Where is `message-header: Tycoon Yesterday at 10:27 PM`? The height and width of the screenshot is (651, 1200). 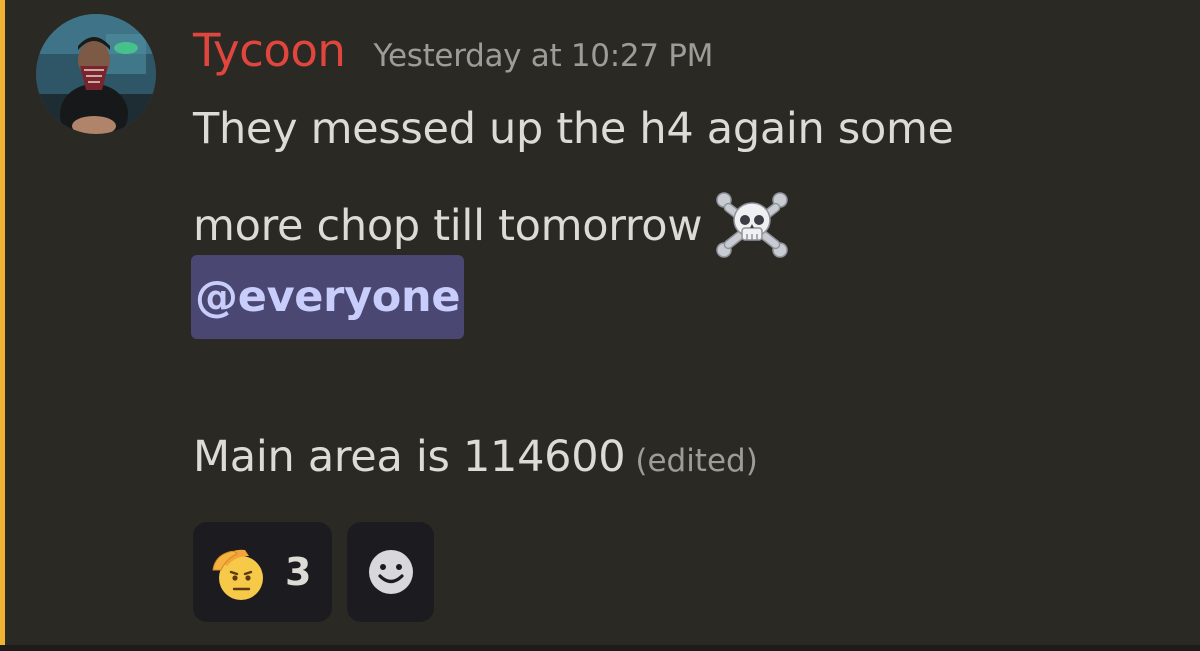 message-header: Tycoon Yesterday at 10:27 PM is located at coordinates (453, 50).